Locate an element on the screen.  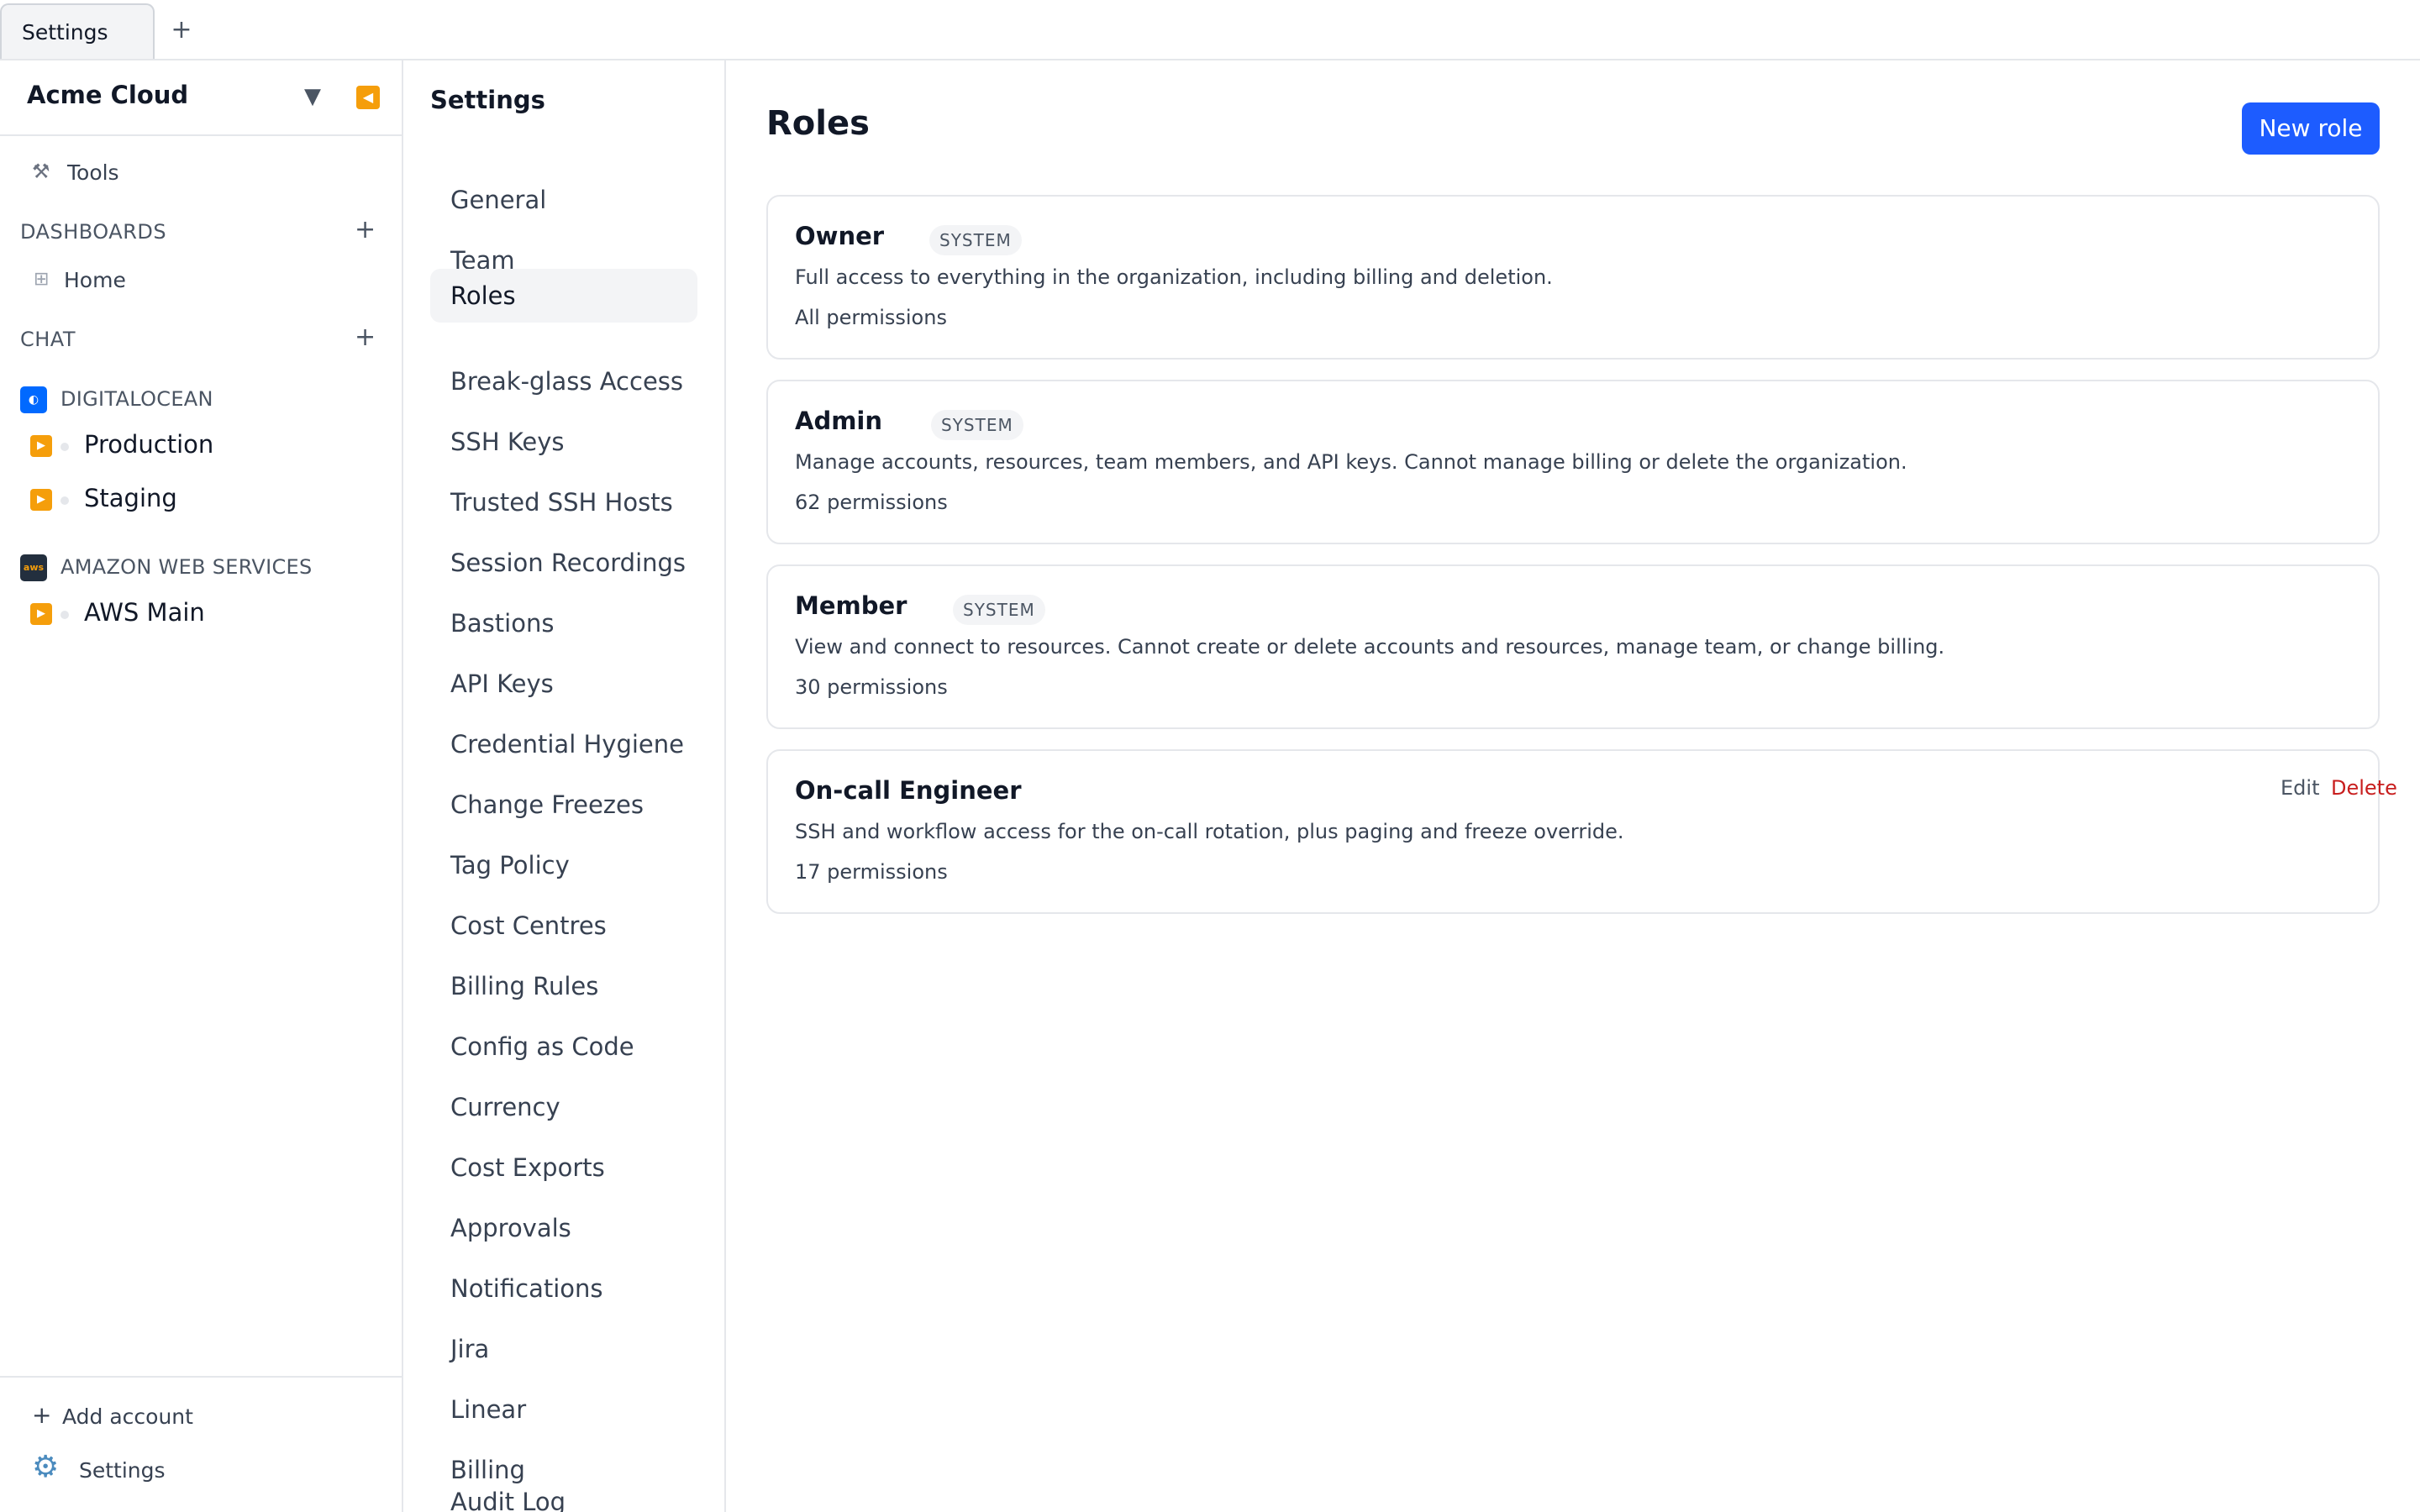
role-name: Member is located at coordinates (852, 605).